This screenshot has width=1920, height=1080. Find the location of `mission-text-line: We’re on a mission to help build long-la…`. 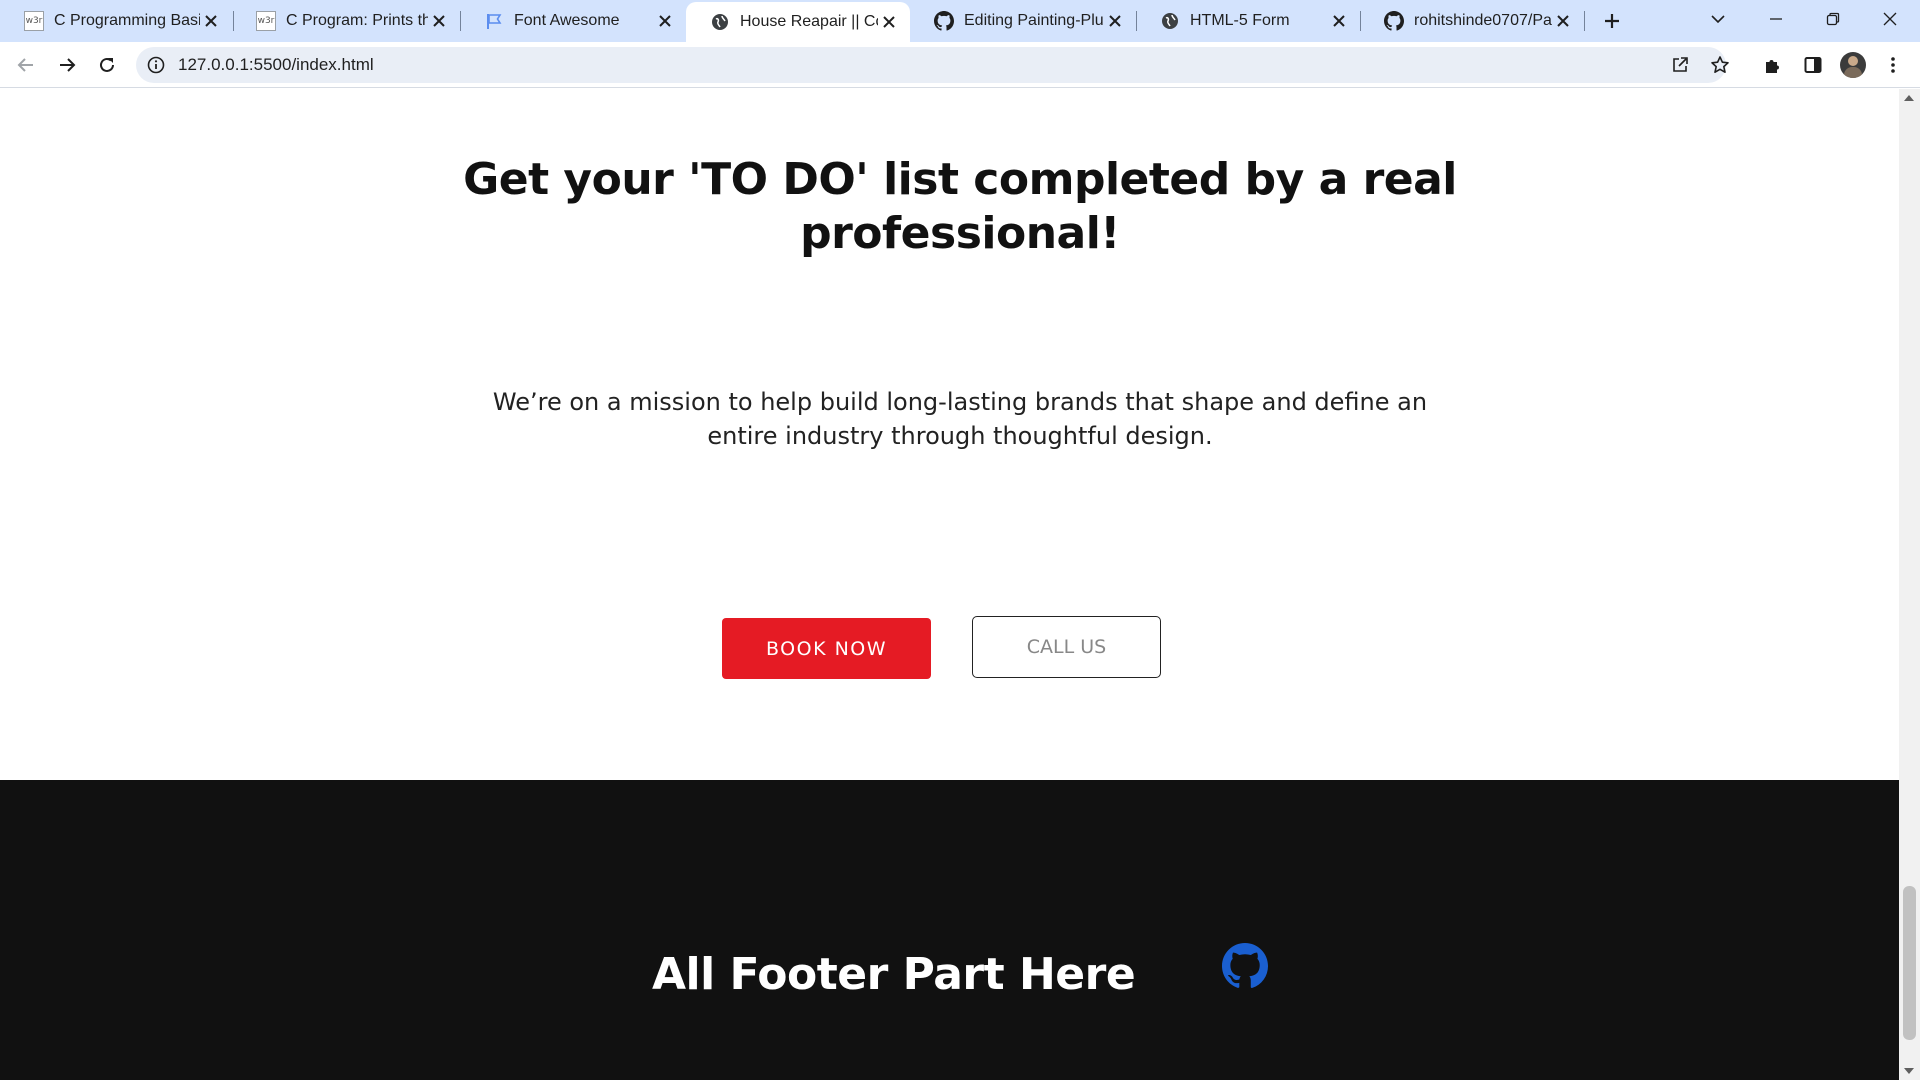

mission-text-line: We’re on a mission to help build long-la… is located at coordinates (960, 402).